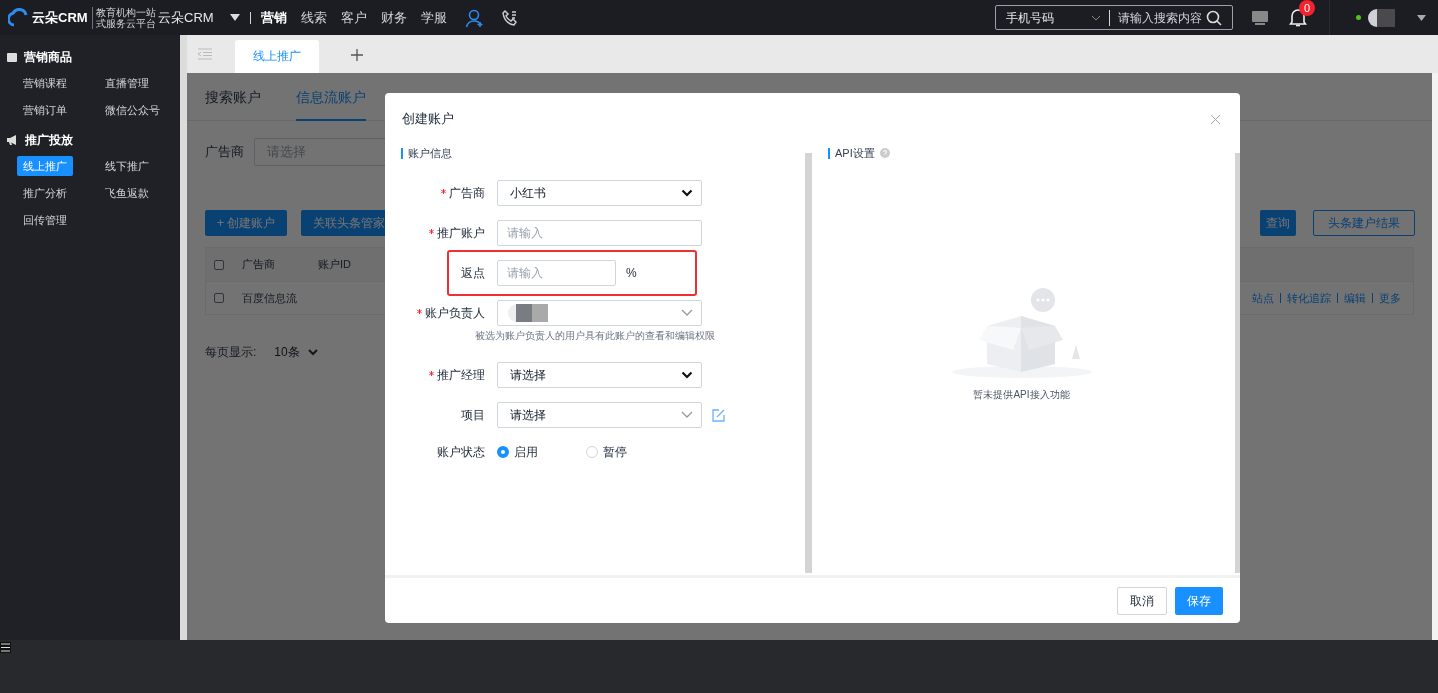  Describe the element at coordinates (433, 17) in the screenshot. I see `nav-link: 学服` at that location.